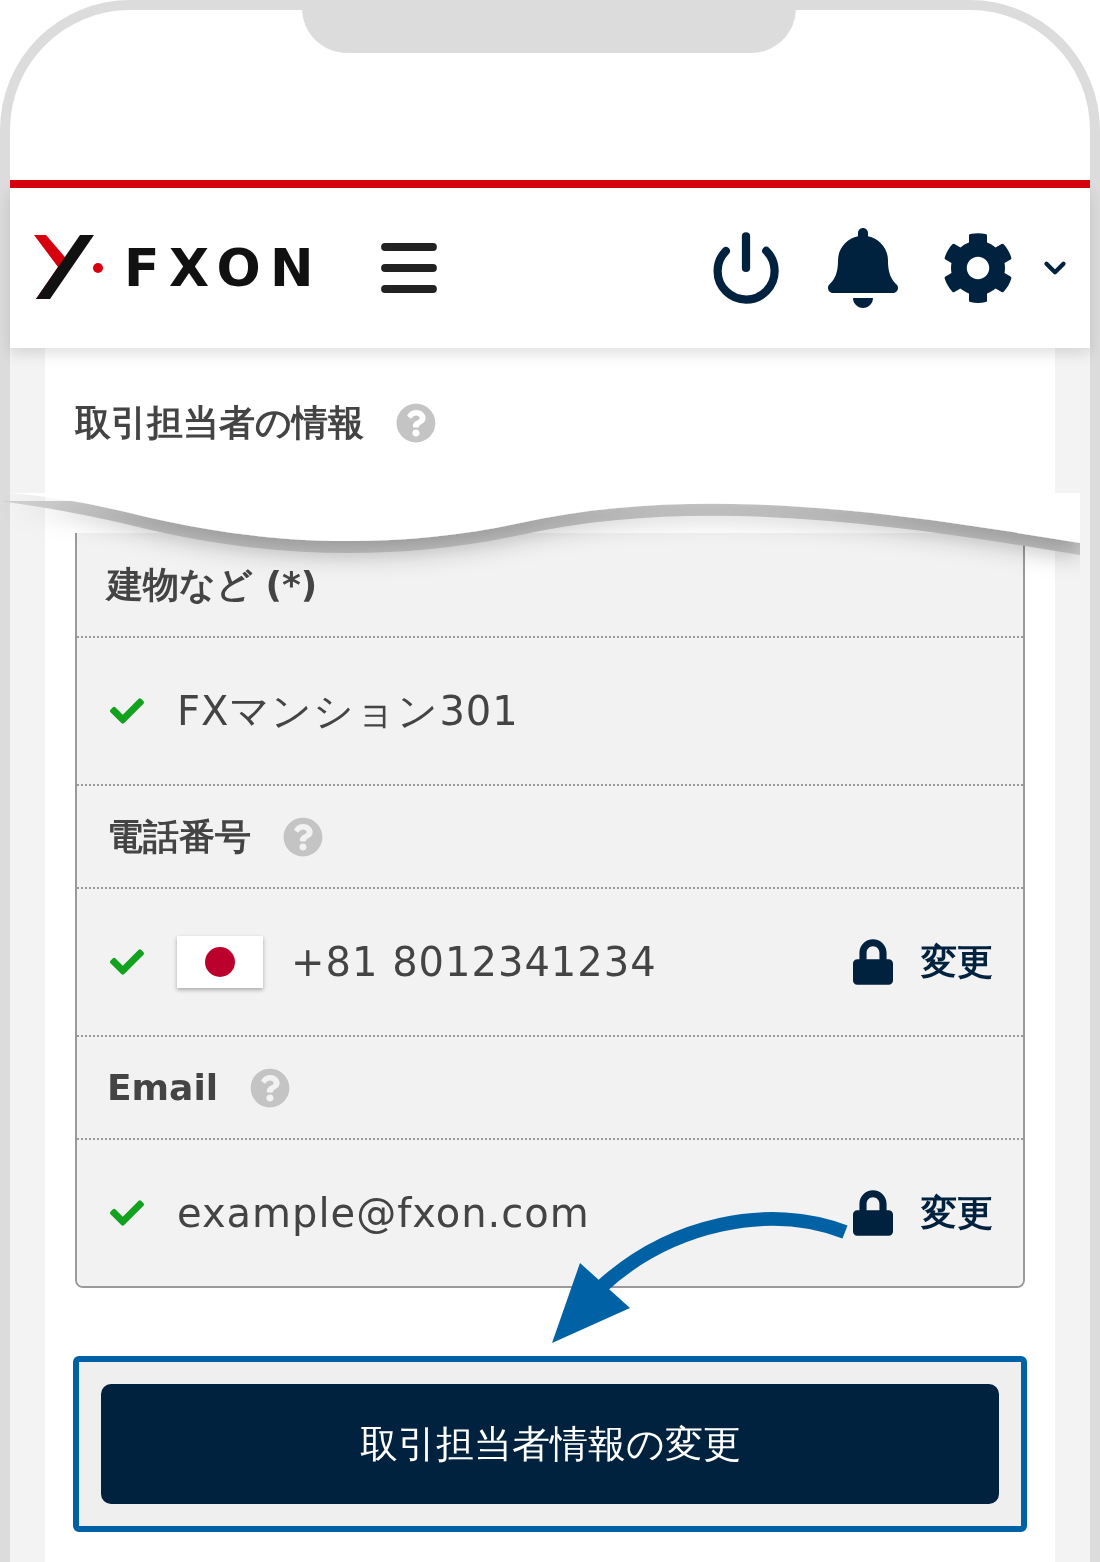 The width and height of the screenshot is (1100, 1562). Describe the element at coordinates (179, 836) in the screenshot. I see `field-label: 電話番号` at that location.